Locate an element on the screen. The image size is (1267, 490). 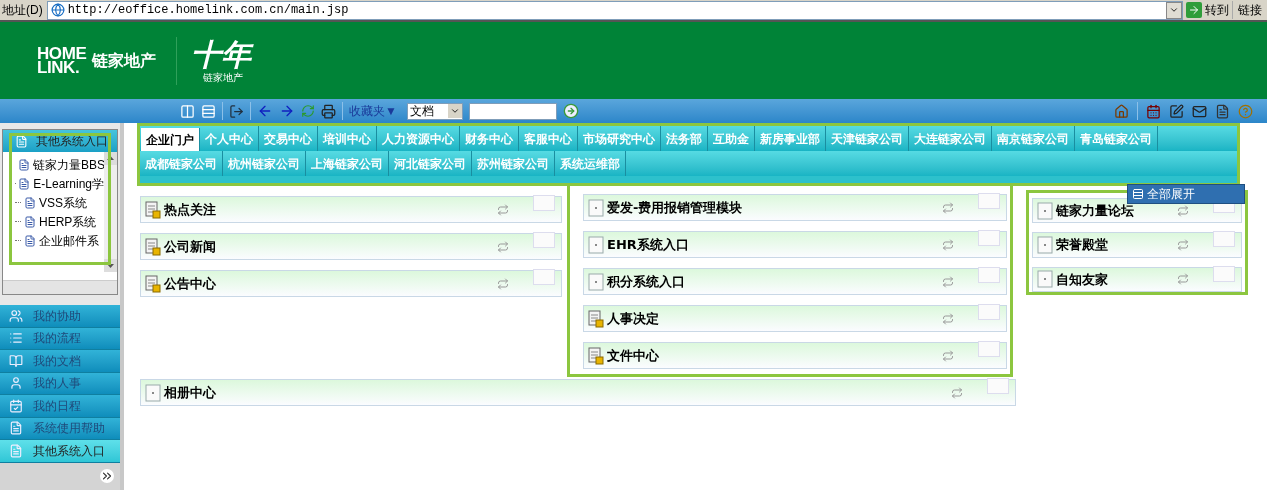
tab: 企业门户 is located at coordinates (170, 139).